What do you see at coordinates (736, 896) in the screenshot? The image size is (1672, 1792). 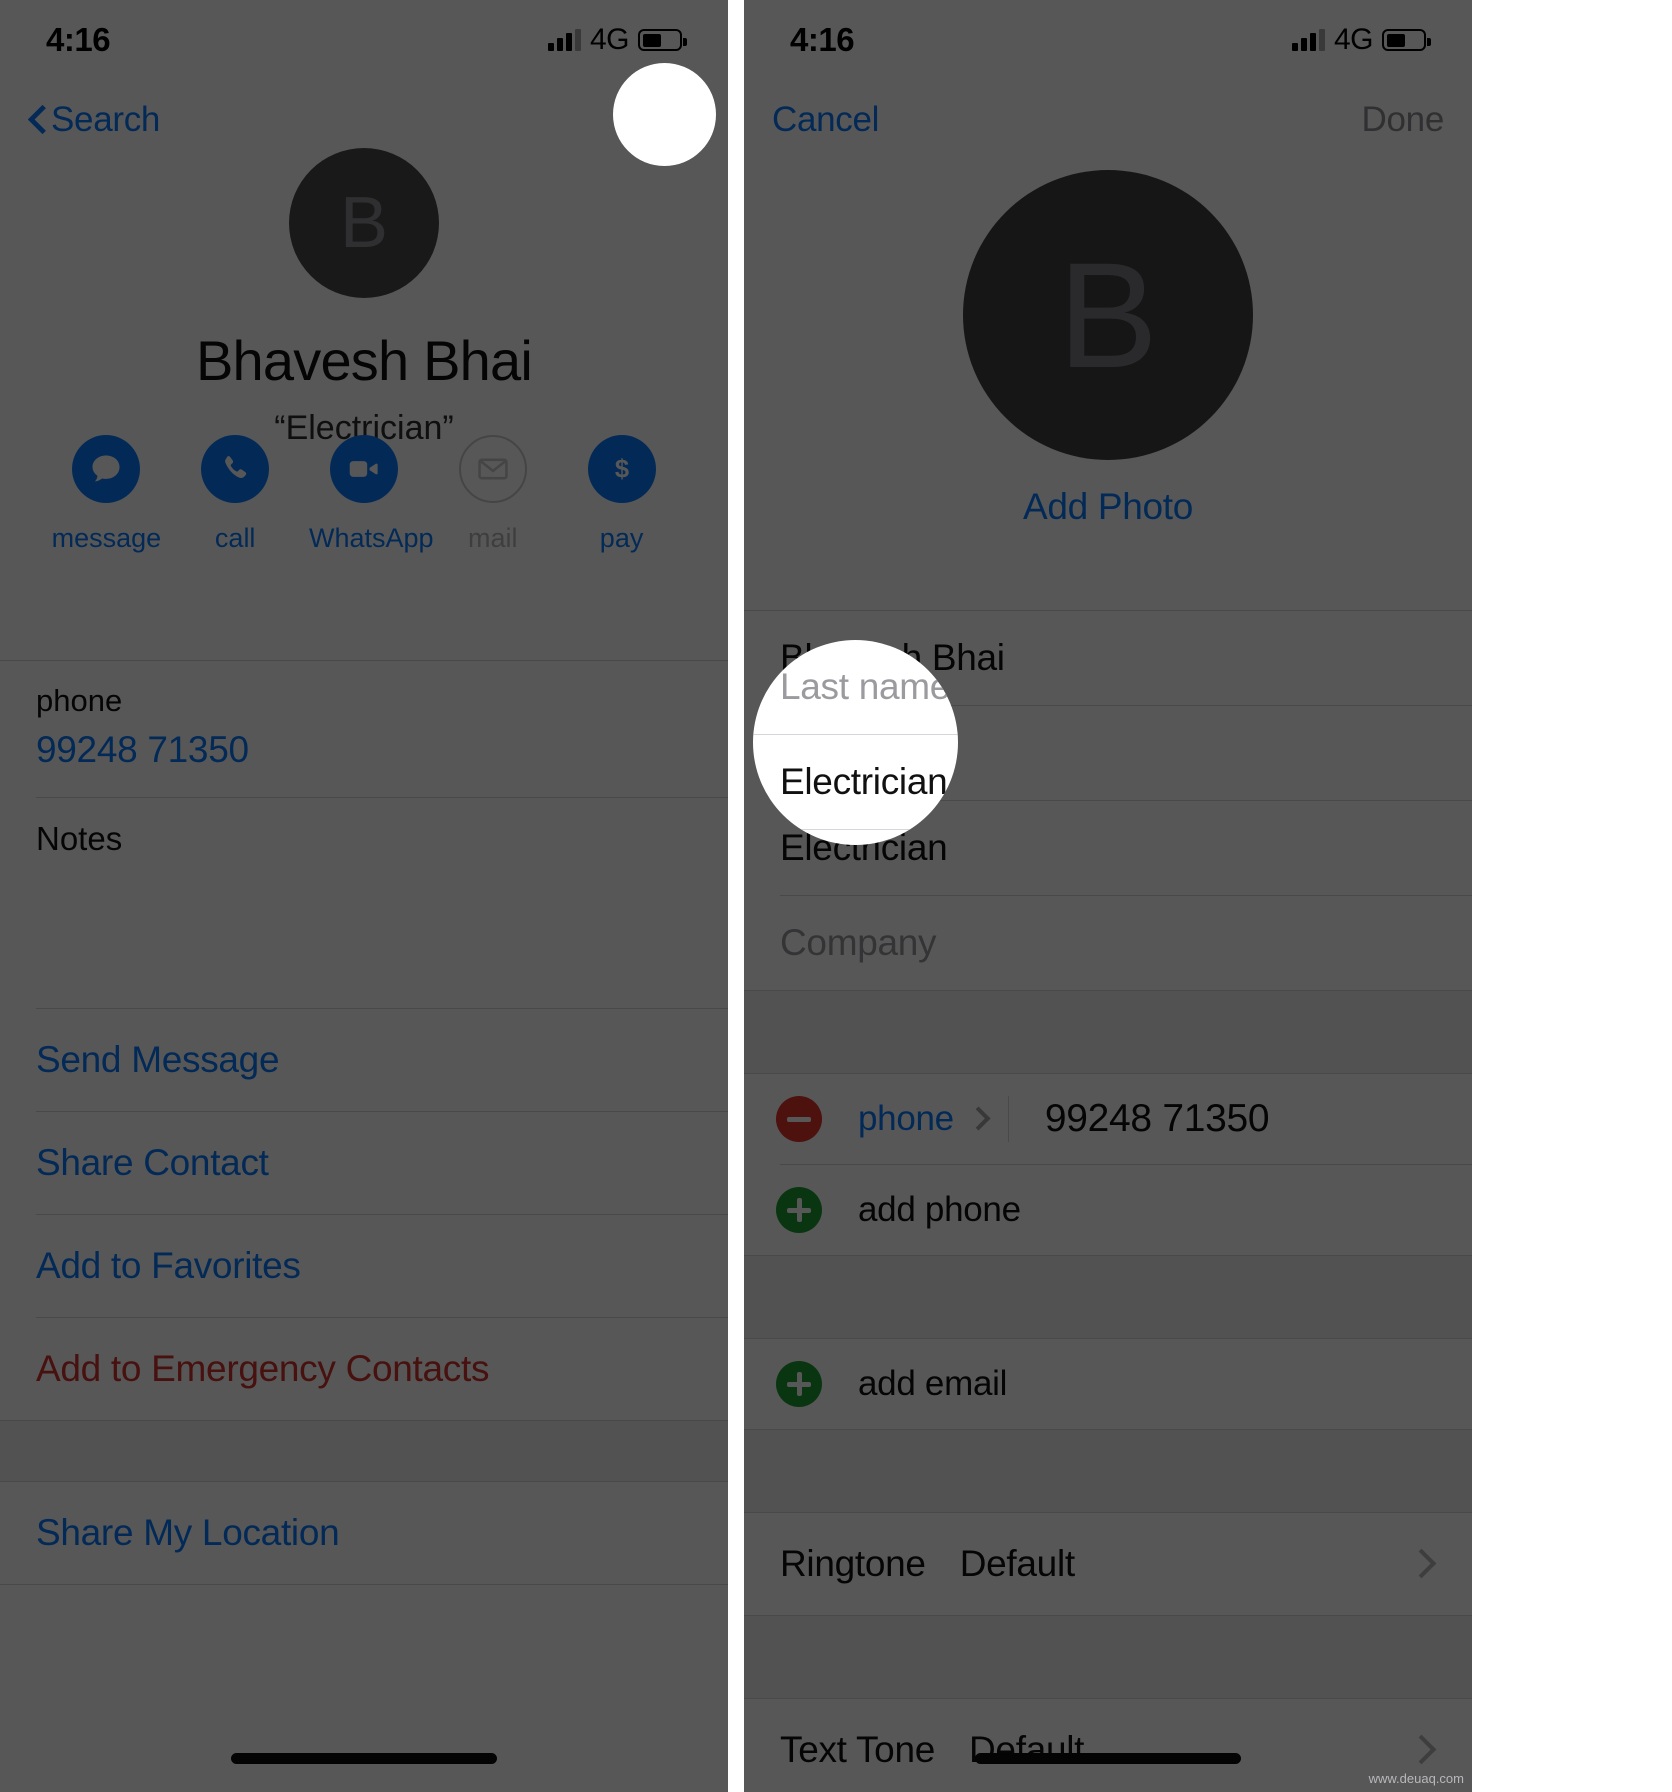 I see `panel-separator` at bounding box center [736, 896].